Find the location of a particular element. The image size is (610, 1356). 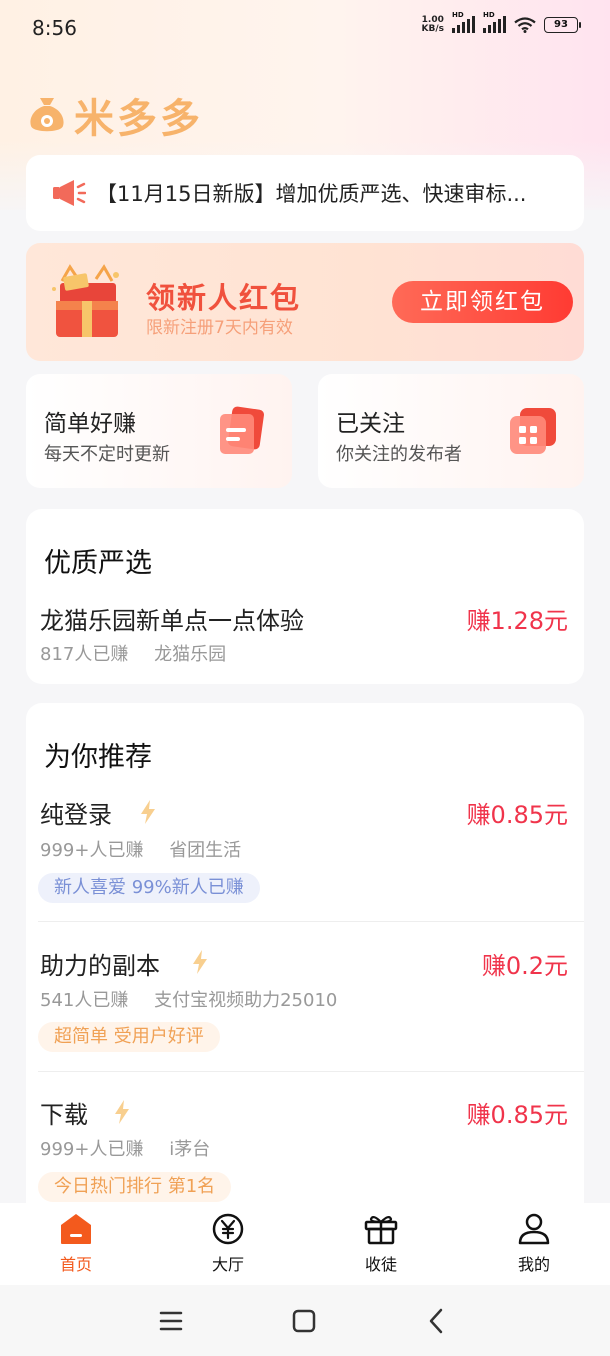

premium-task-title: 龙猫乐园新单点一点体验 is located at coordinates (172, 621).